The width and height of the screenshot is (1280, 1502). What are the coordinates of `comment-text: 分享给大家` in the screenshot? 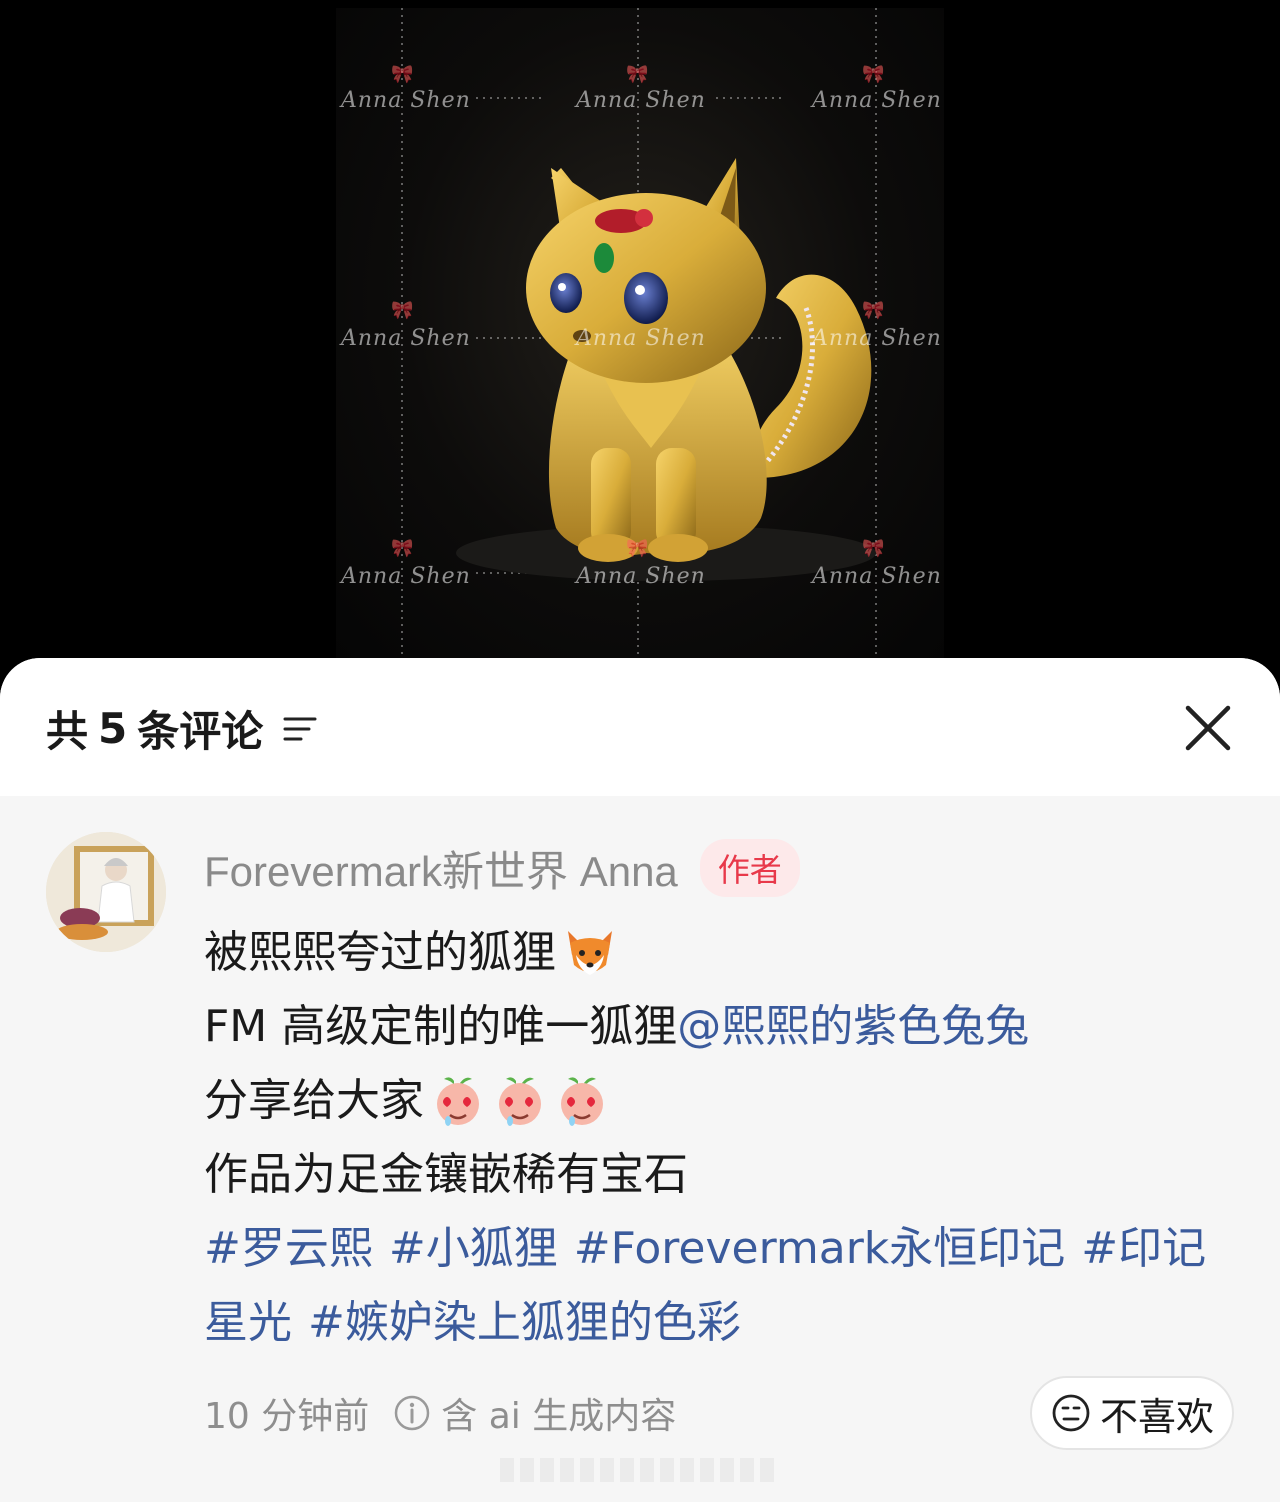 It's located at (314, 1100).